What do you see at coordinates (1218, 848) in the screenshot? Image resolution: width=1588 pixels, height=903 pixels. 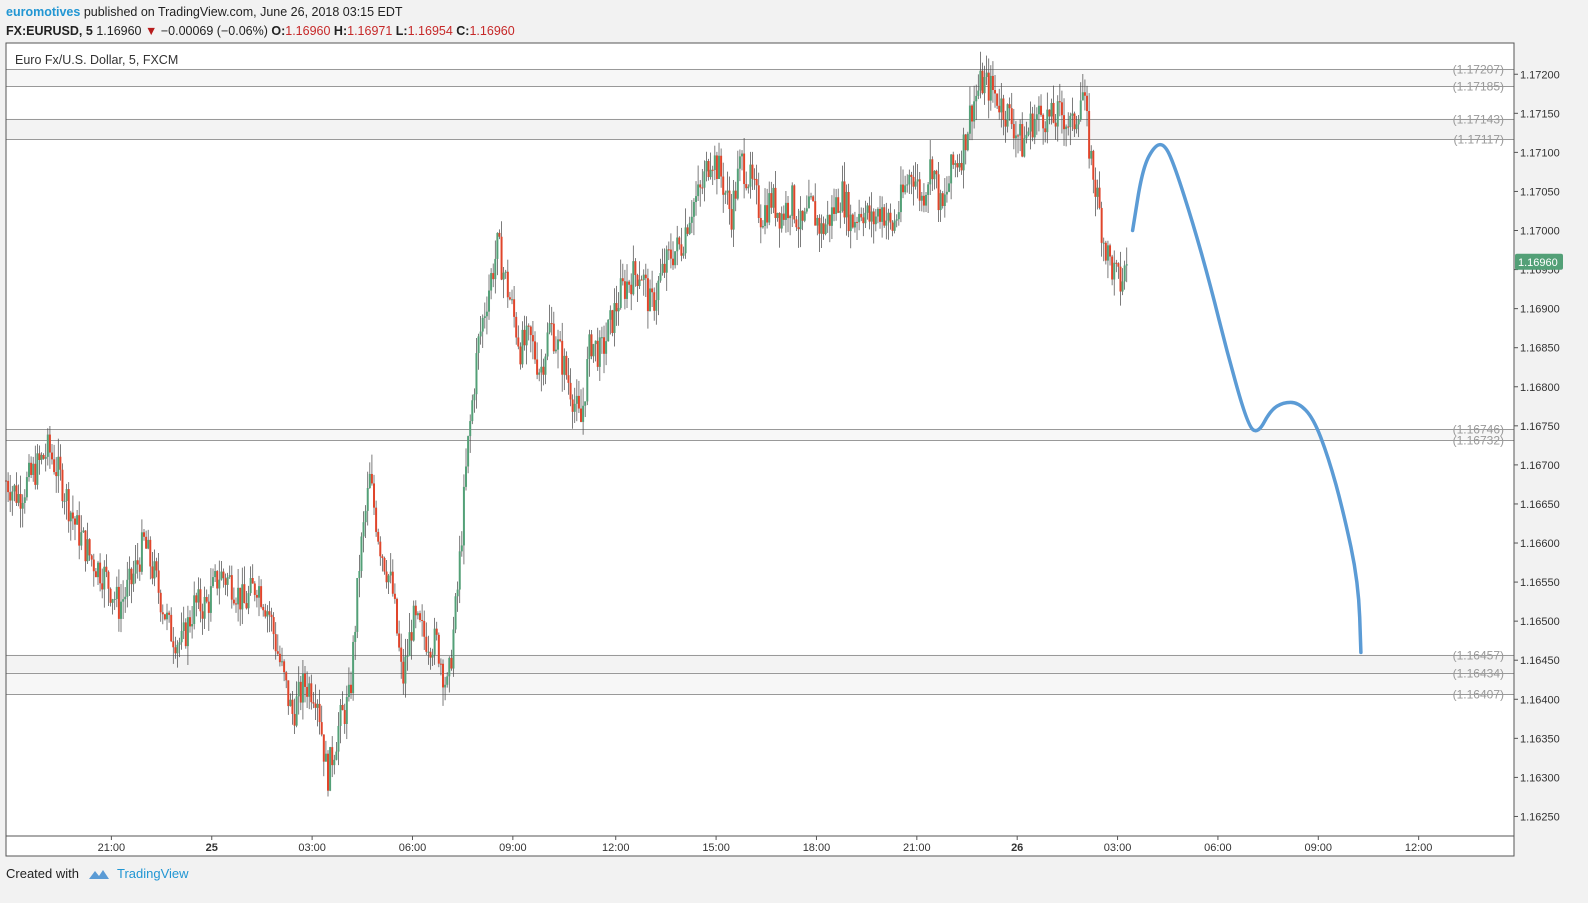 I see `time-tick-label: 06:00` at bounding box center [1218, 848].